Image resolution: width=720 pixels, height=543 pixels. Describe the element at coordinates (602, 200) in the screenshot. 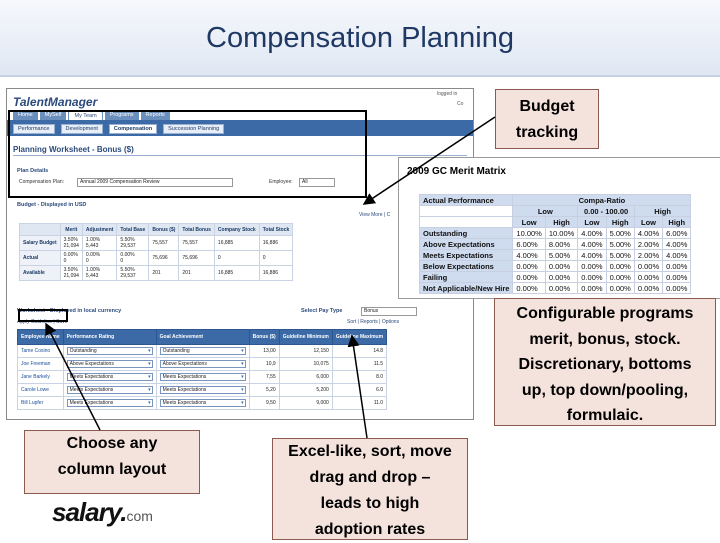

I see `compa-ratio-header: Compa-Ratio` at that location.